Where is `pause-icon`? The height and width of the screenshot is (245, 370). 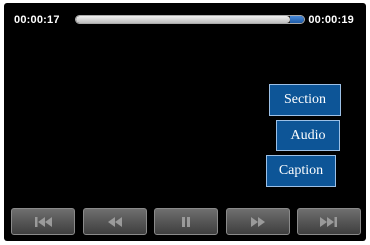
pause-icon is located at coordinates (186, 222).